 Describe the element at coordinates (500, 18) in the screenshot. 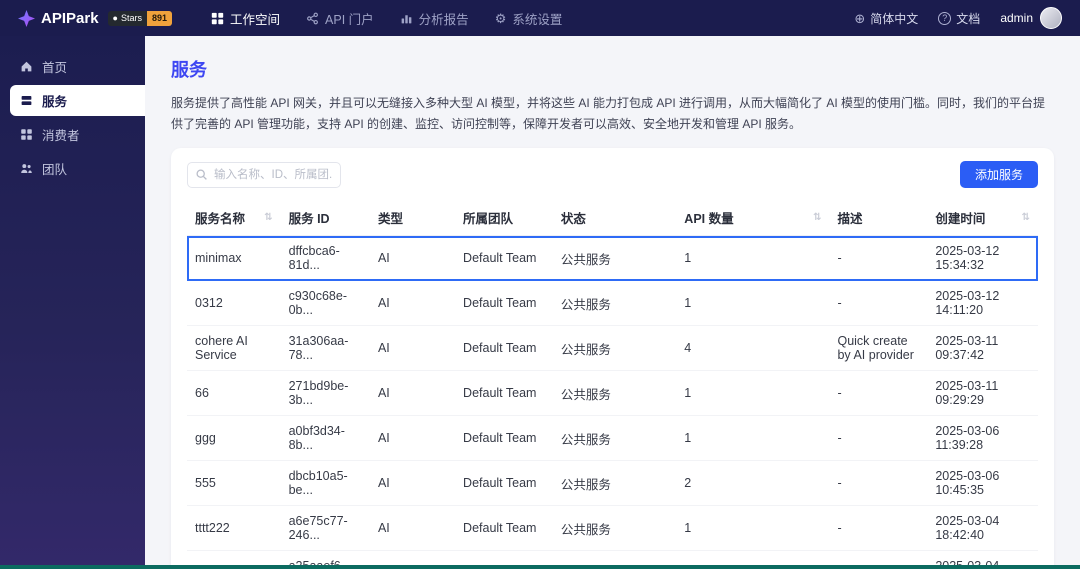

I see `gear-icon: ⚙` at that location.